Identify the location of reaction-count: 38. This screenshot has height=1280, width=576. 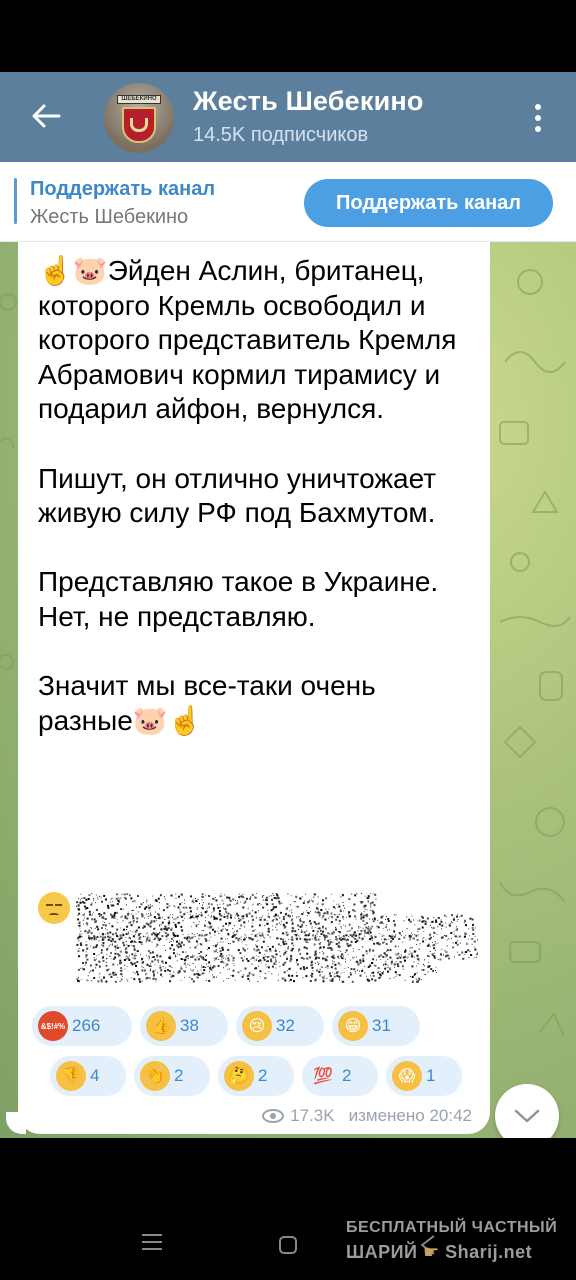
(189, 1025).